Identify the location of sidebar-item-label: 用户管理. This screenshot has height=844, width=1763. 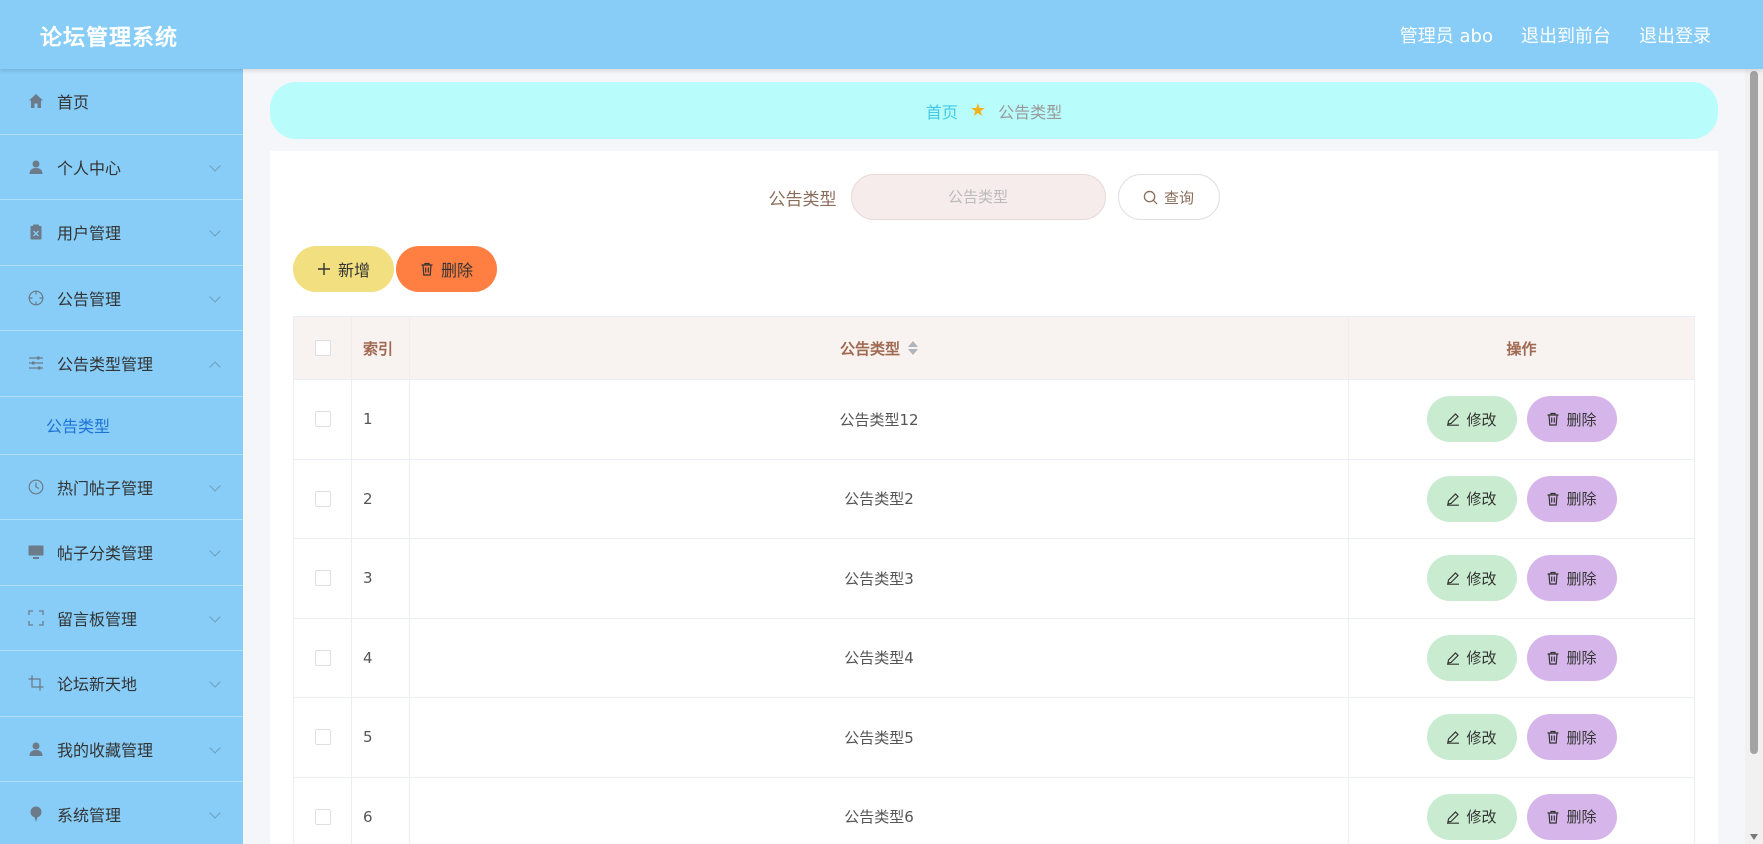
(89, 234).